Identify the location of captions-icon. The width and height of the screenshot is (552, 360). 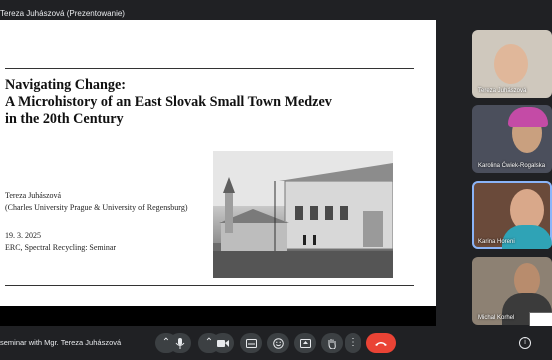
(251, 343).